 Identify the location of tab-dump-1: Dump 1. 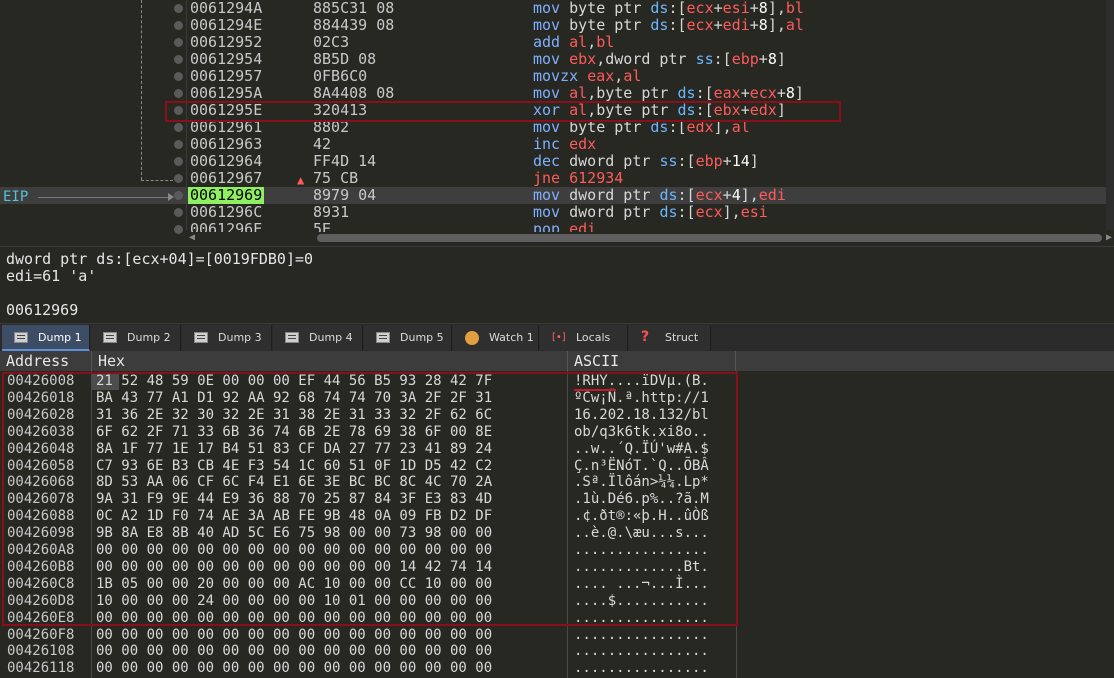
(46, 338).